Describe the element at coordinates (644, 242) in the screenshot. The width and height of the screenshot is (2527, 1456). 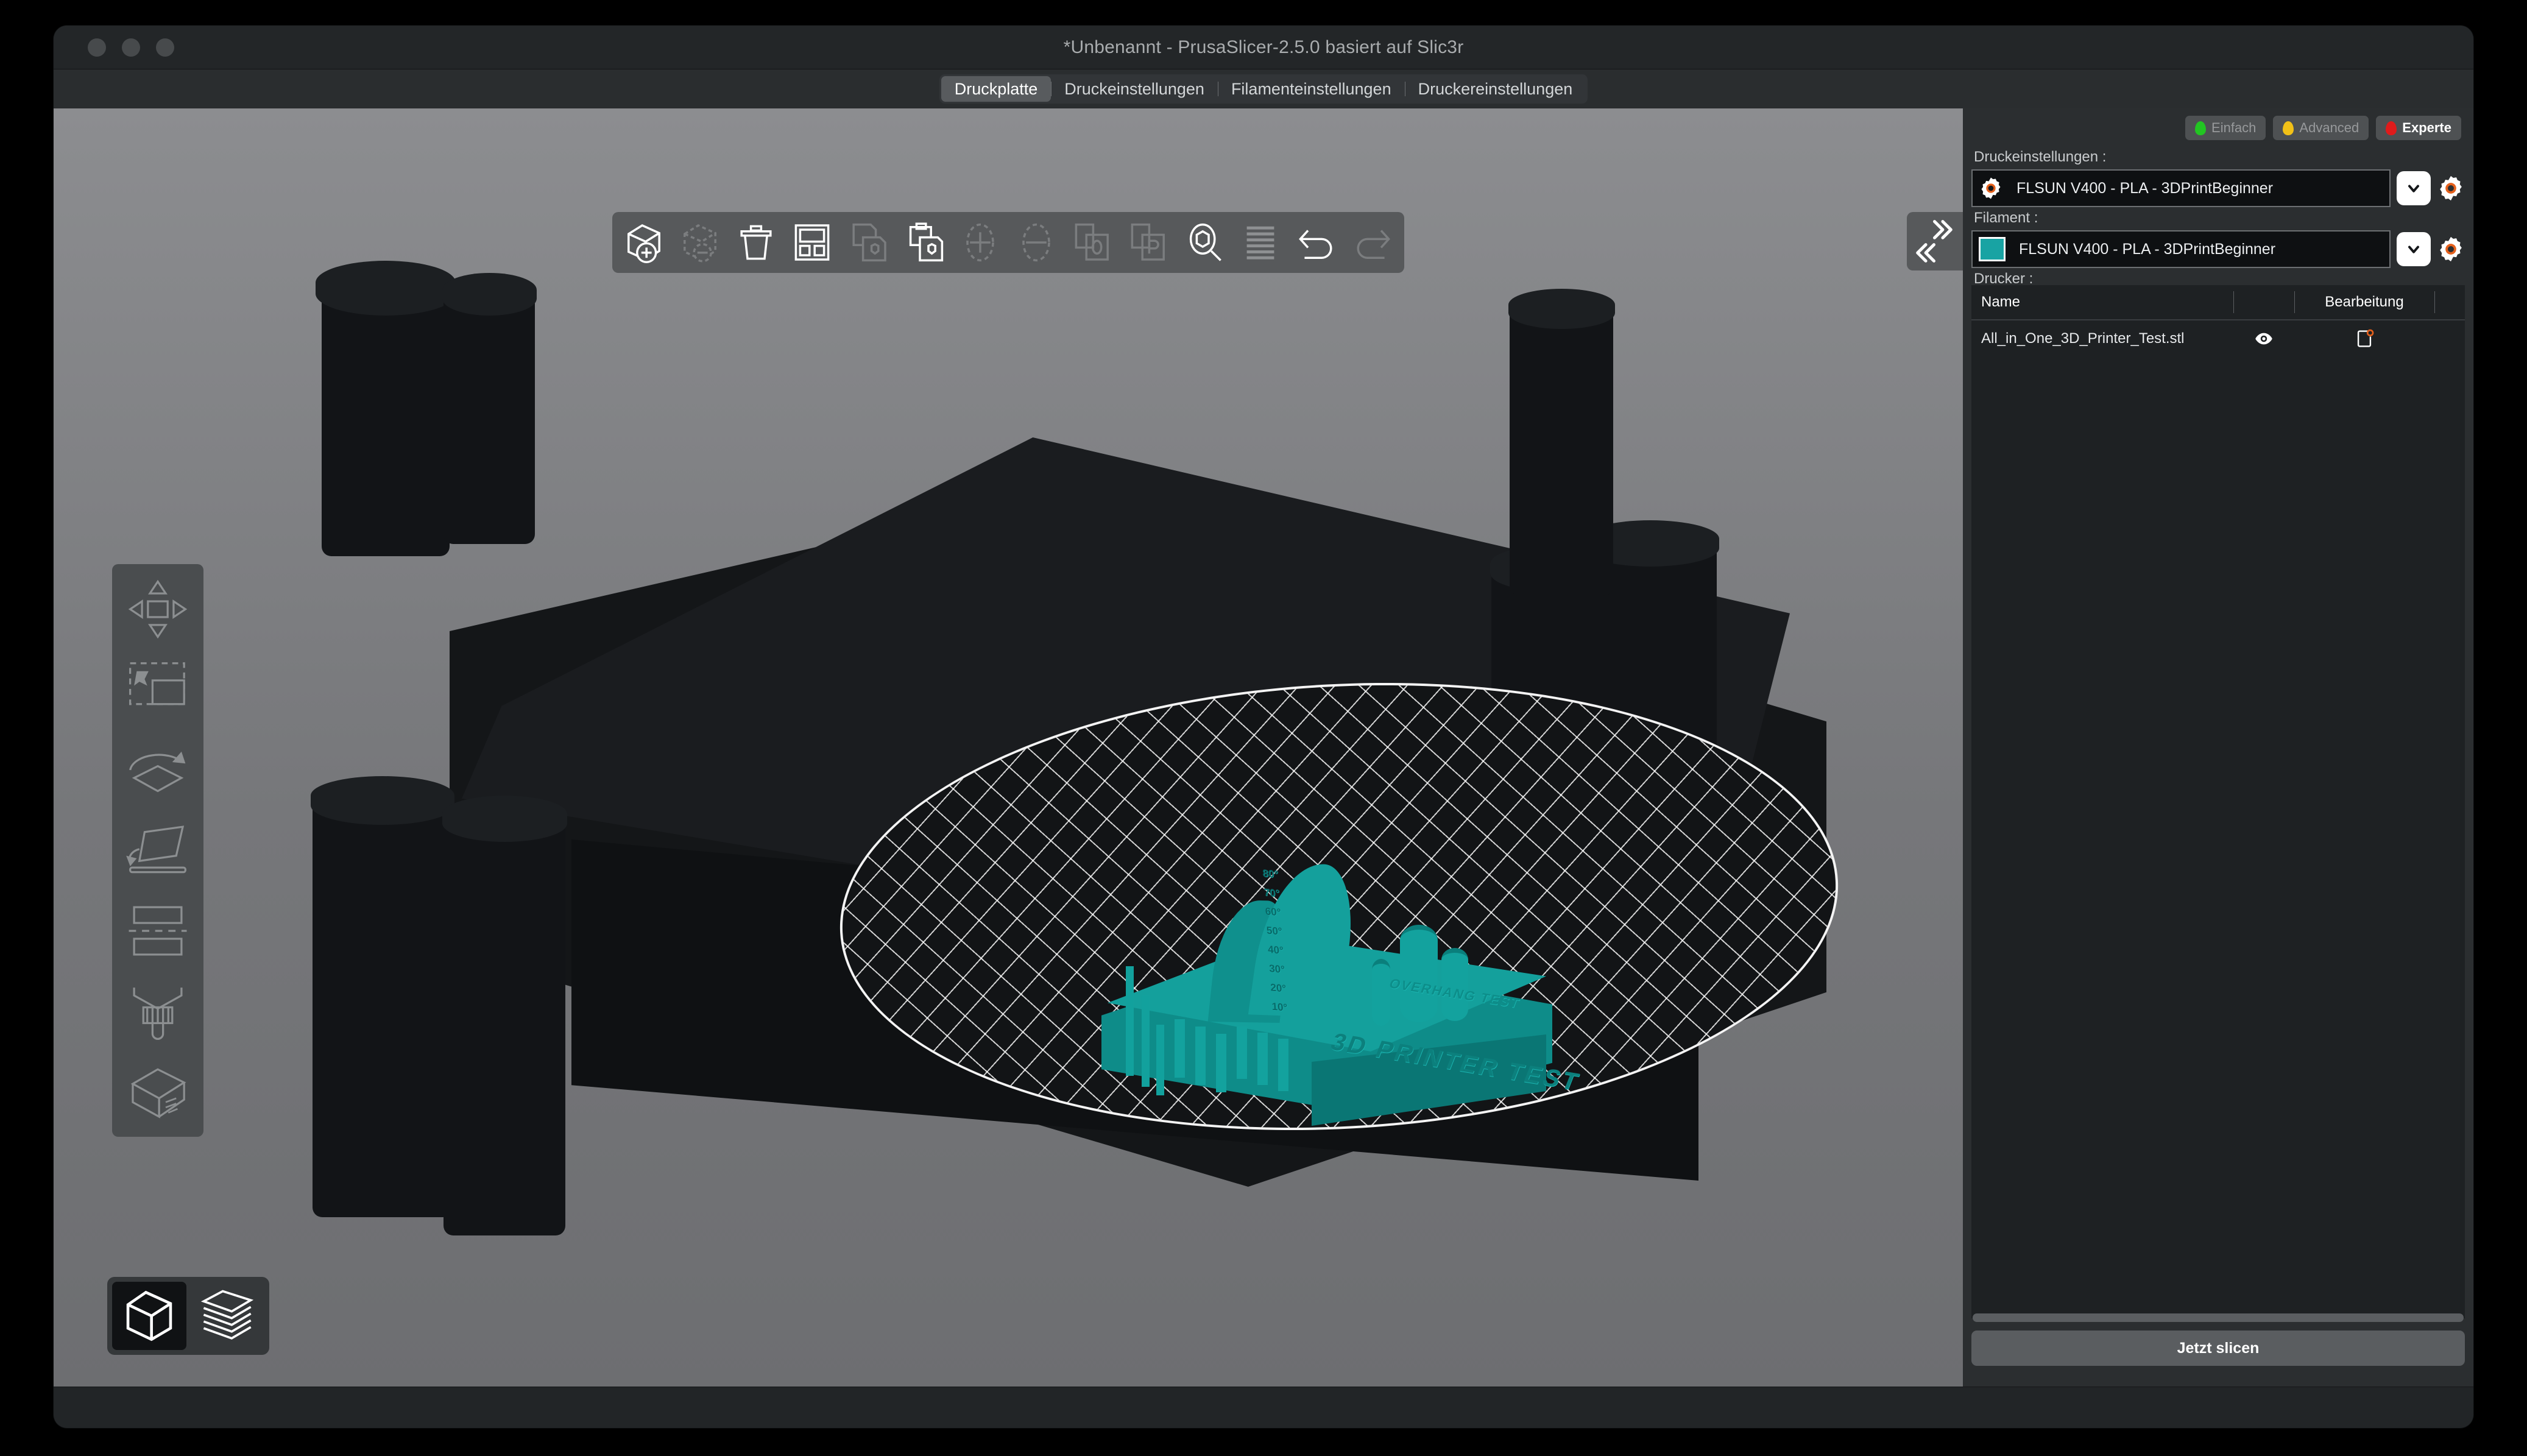
I see `add-object-button` at that location.